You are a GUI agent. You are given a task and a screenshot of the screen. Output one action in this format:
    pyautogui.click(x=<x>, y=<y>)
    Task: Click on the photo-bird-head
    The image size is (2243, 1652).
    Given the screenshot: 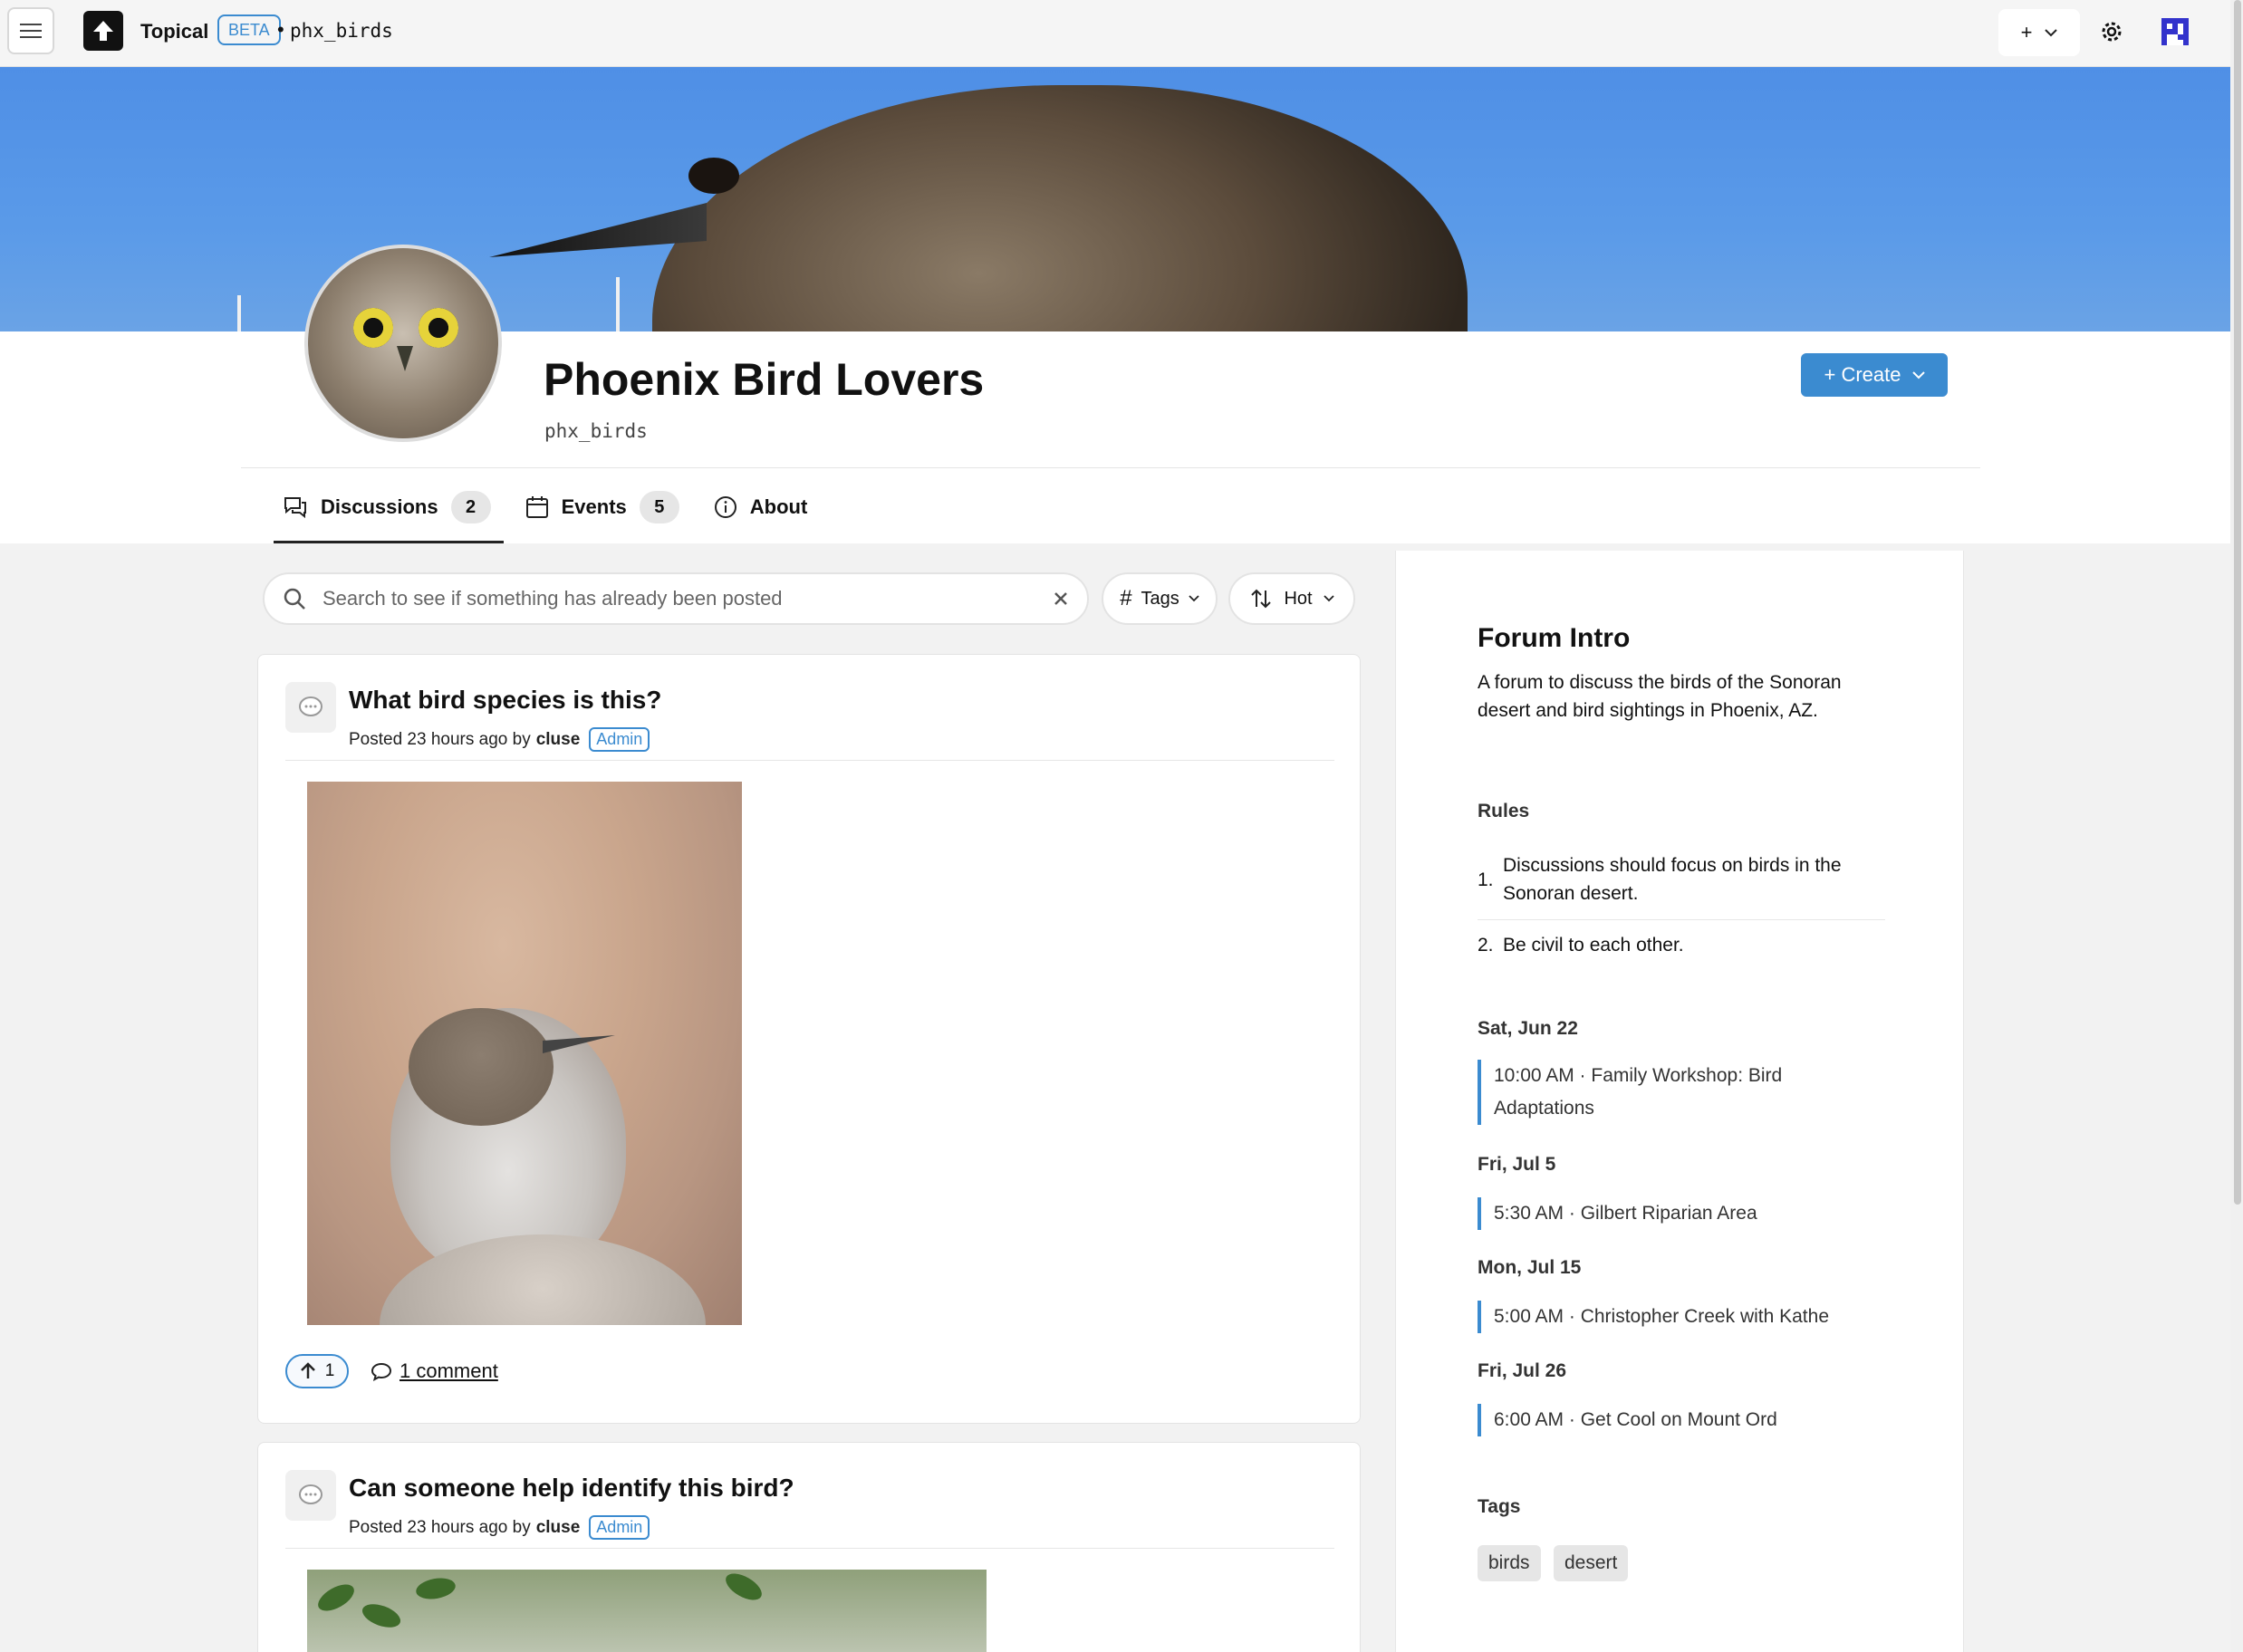 What is the action you would take?
    pyautogui.click(x=482, y=1067)
    